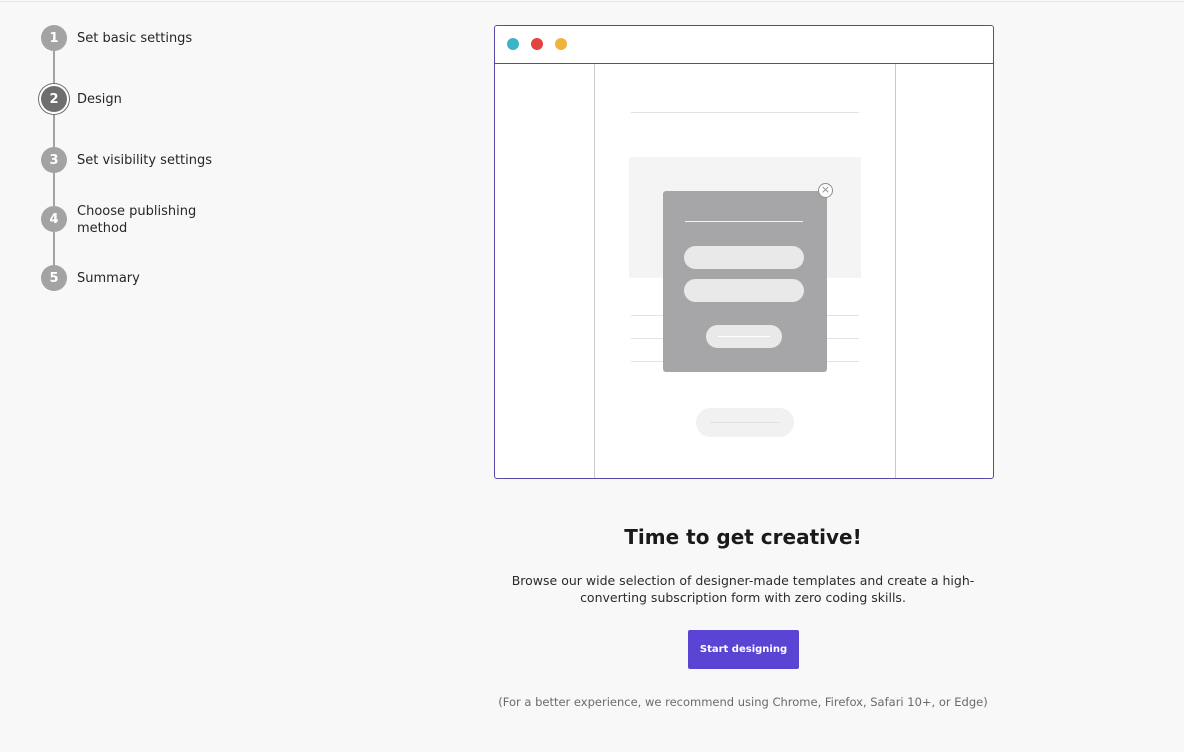  What do you see at coordinates (145, 160) in the screenshot?
I see `step-label: Set visibility settings` at bounding box center [145, 160].